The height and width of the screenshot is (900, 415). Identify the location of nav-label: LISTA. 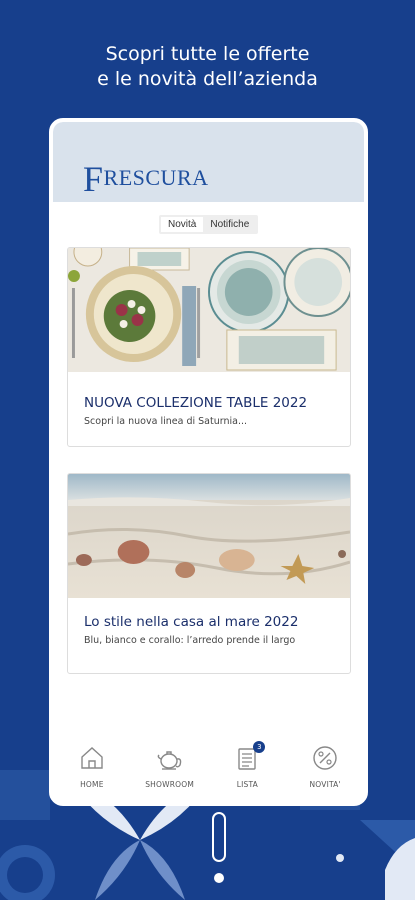
(247, 784).